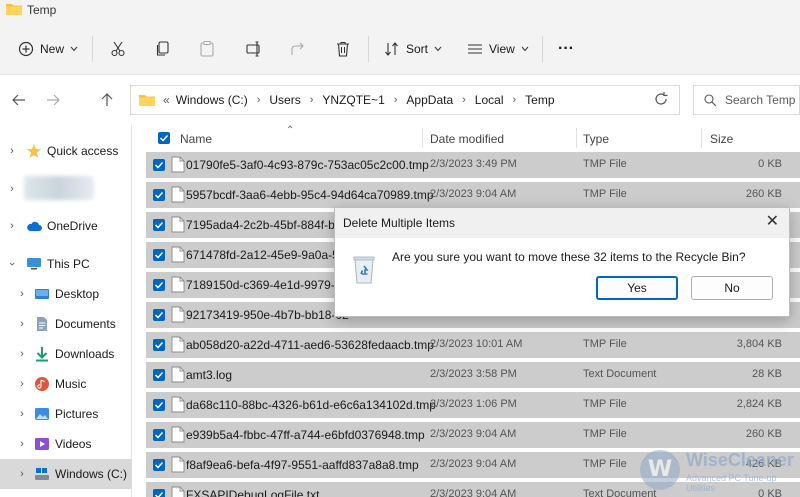  What do you see at coordinates (196, 139) in the screenshot?
I see `column-name: Name` at bounding box center [196, 139].